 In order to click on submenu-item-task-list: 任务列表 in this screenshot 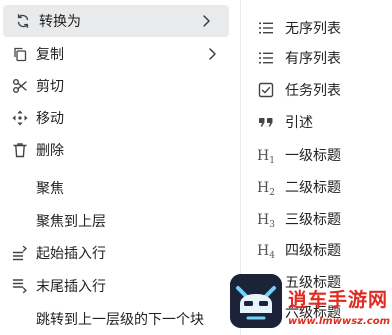, I will do `click(316, 90)`.